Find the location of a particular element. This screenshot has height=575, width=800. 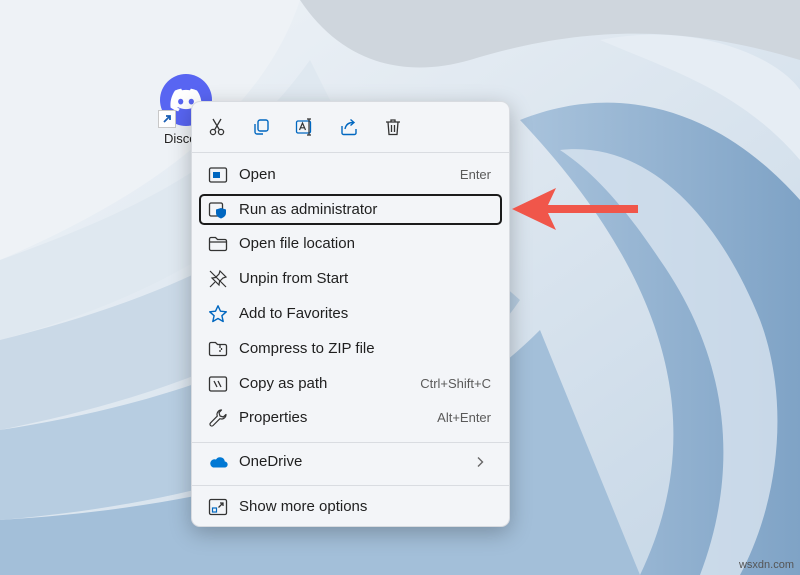

menu-item-label: Add to Favorites is located at coordinates (294, 313).